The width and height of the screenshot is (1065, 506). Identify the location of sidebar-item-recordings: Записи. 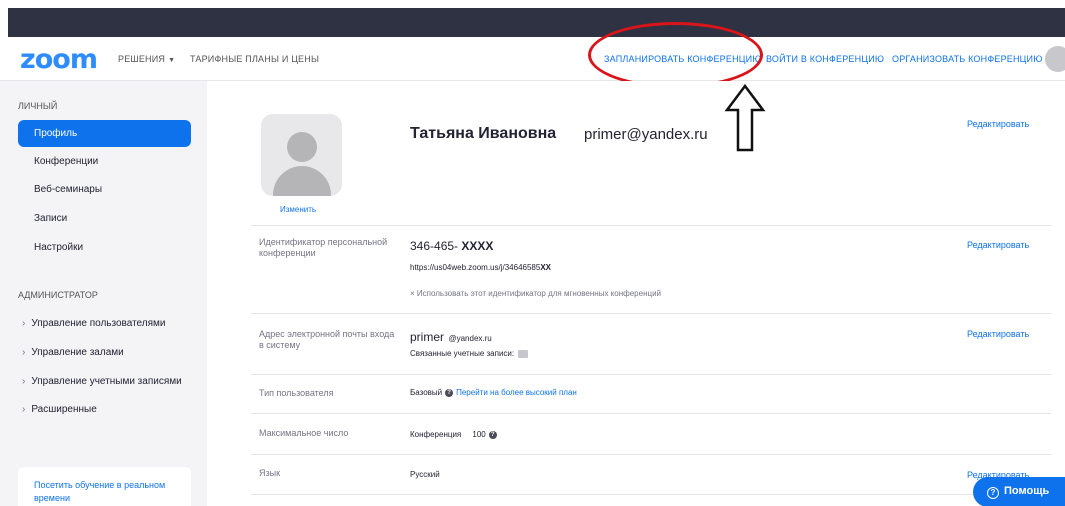
(104, 218).